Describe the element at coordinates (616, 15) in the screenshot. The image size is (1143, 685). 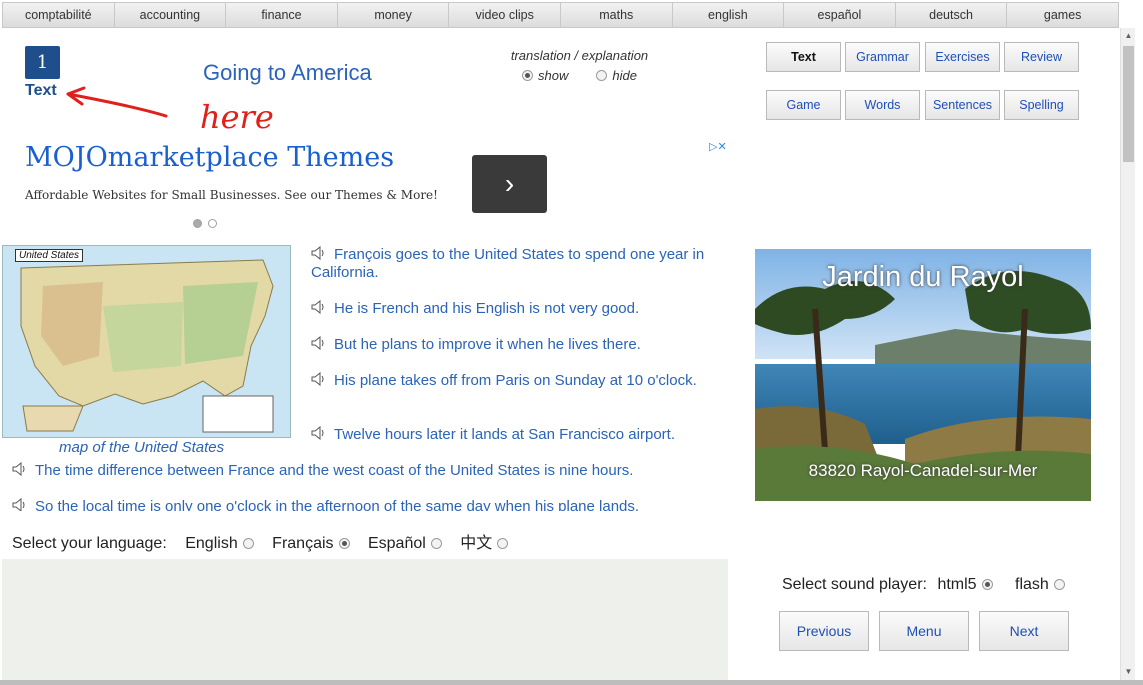
I see `nav-maths: maths` at that location.